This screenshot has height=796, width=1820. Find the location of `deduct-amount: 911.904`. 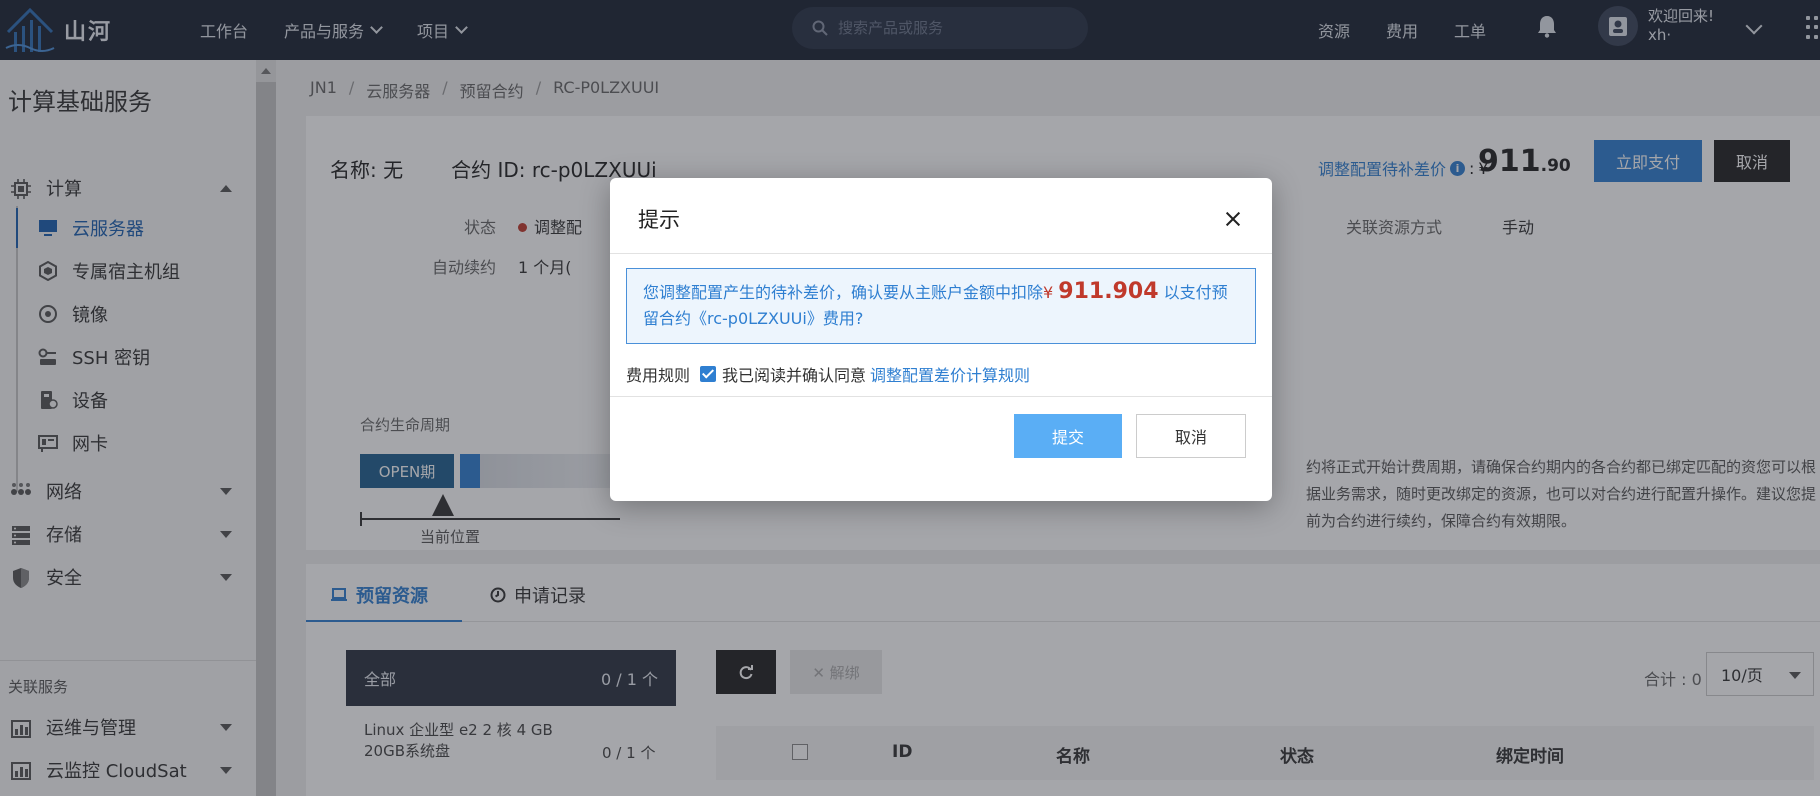

deduct-amount: 911.904 is located at coordinates (1108, 291).